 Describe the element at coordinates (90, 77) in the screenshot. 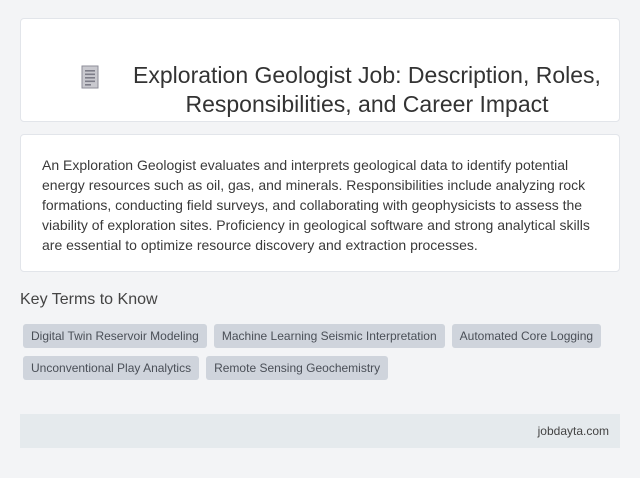

I see `document-icon` at that location.